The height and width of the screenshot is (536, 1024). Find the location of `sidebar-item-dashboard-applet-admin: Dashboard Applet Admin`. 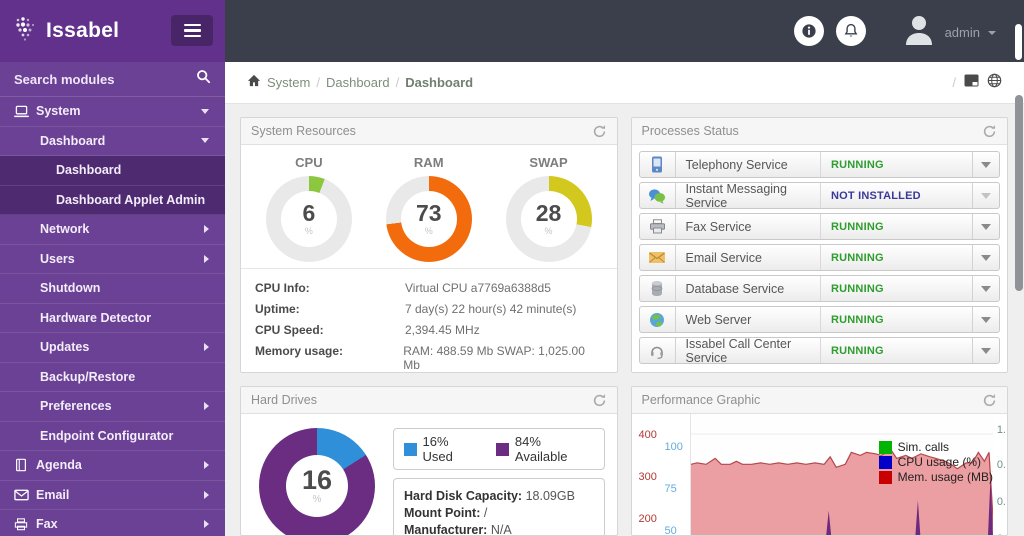

sidebar-item-dashboard-applet-admin: Dashboard Applet Admin is located at coordinates (112, 200).